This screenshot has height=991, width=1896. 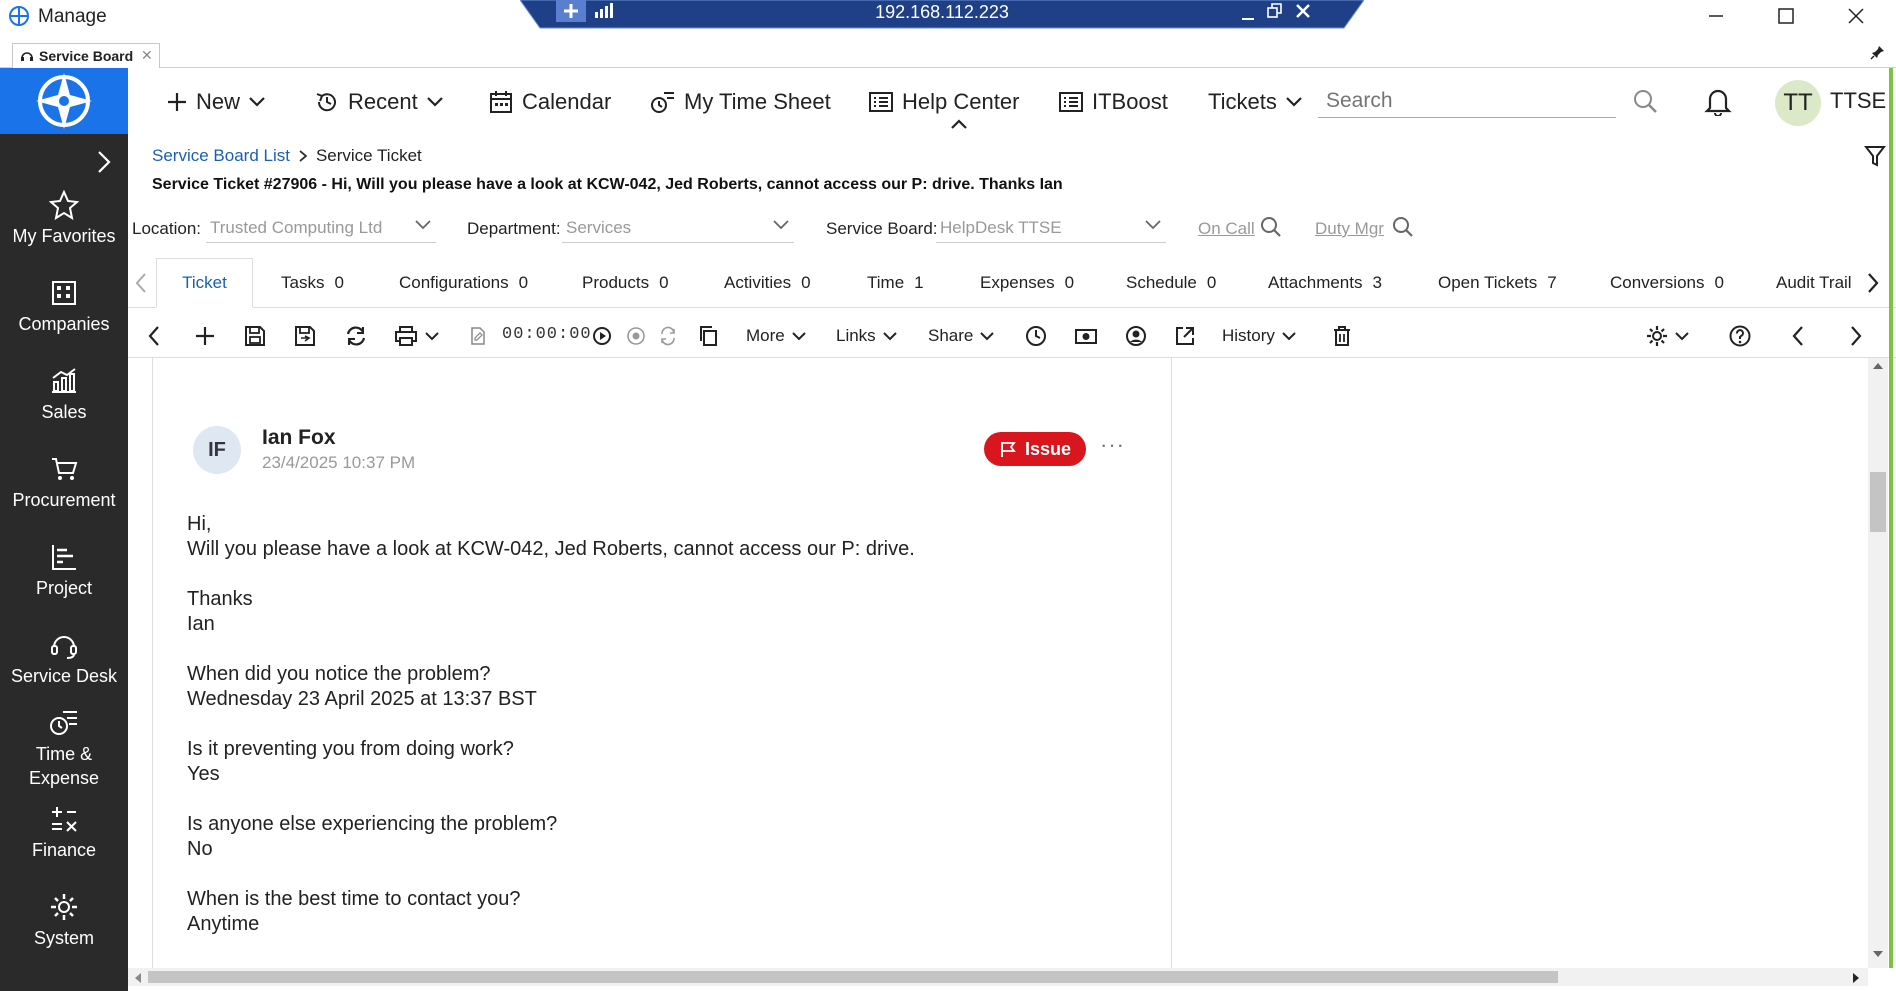 I want to click on sidebar-item-my-favorites: My Favorites, so click(x=64, y=219).